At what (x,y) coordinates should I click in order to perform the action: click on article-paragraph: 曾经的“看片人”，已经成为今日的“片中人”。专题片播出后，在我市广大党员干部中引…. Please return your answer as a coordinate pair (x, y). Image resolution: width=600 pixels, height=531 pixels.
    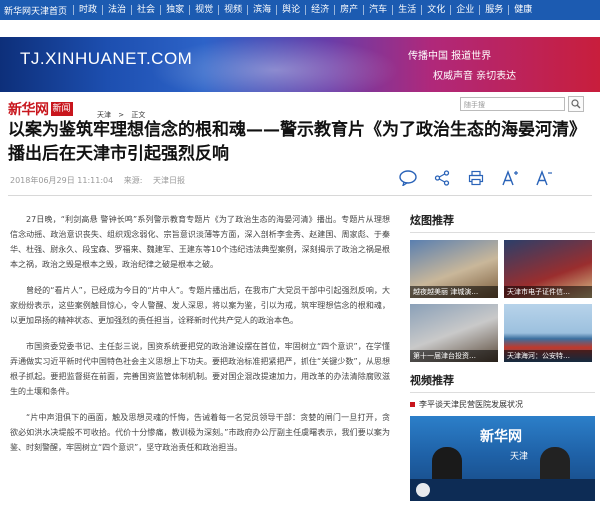
    Looking at the image, I should click on (200, 305).